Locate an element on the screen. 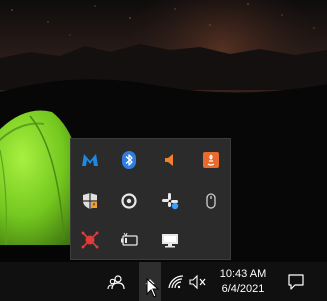  slack-icon is located at coordinates (170, 201).